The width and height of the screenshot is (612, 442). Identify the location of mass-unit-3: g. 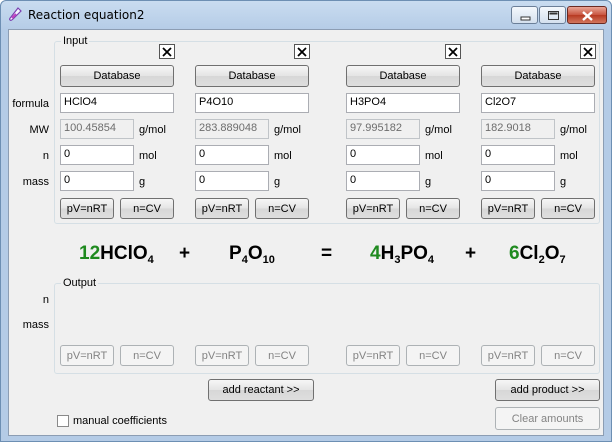
(428, 182).